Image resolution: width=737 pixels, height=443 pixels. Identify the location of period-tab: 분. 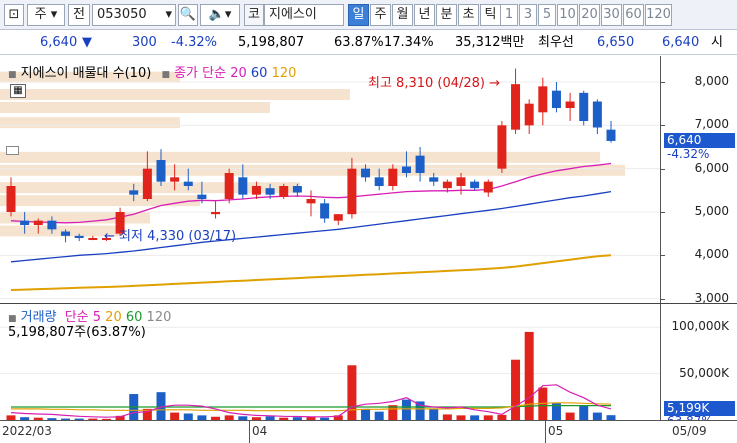
(446, 15).